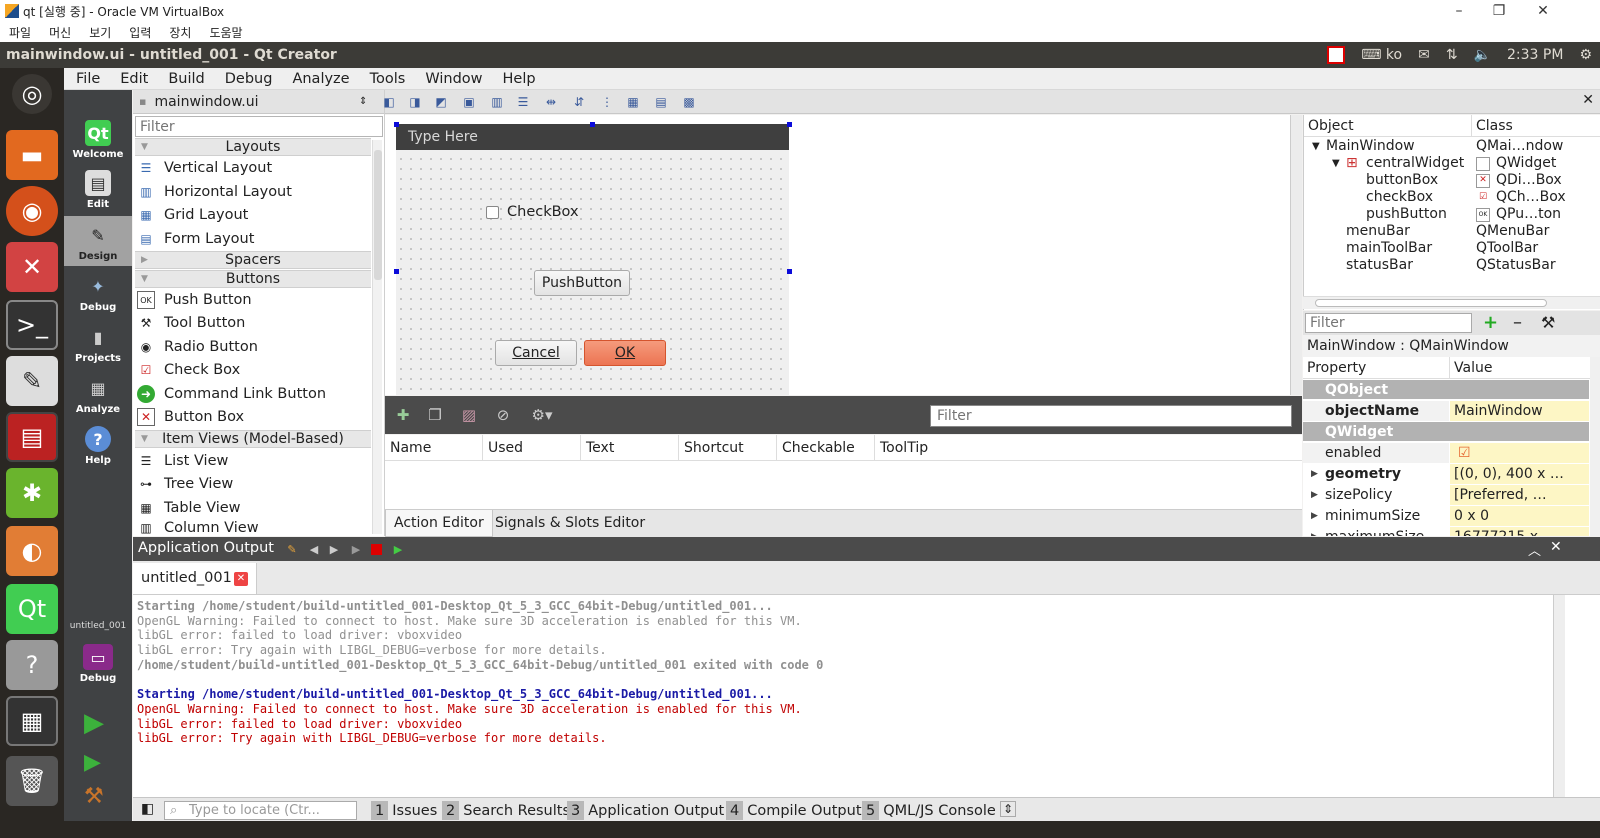  I want to click on property-value: MainWindow, so click(1519, 411).